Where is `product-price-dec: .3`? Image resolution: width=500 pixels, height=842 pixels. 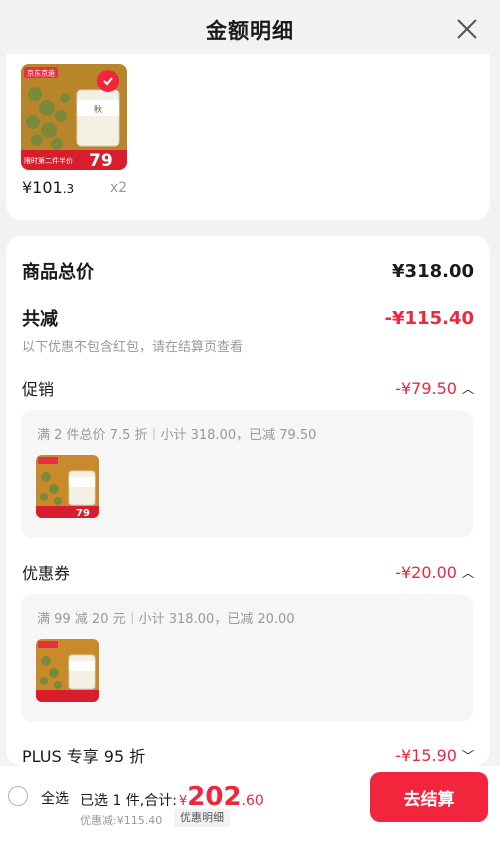 product-price-dec: .3 is located at coordinates (68, 189).